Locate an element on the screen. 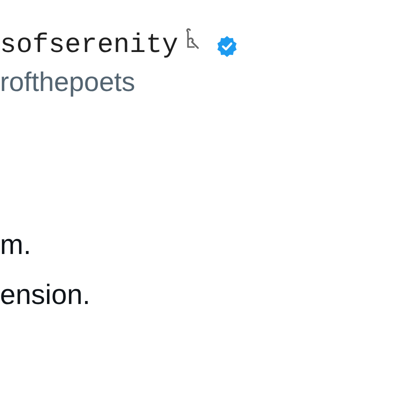  tweet-text: ension. is located at coordinates (46, 295).